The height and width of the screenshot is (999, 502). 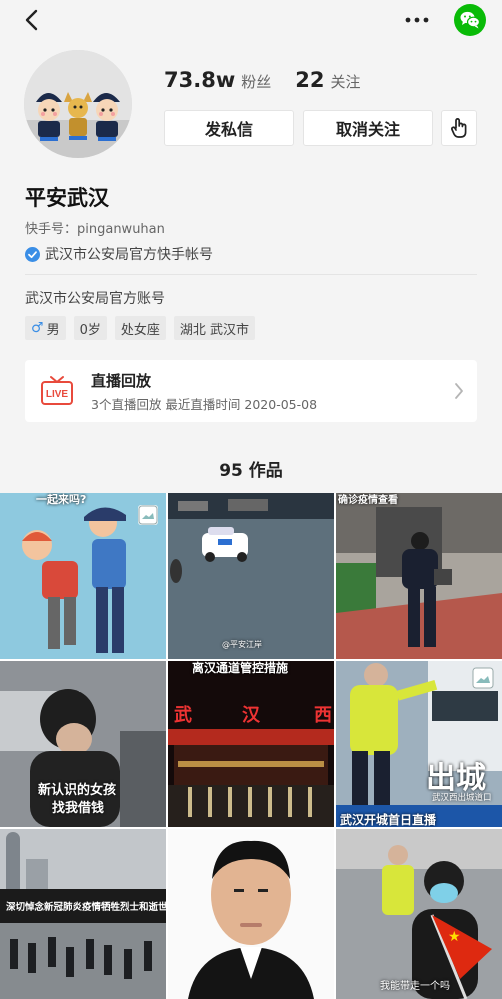 I want to click on thumb-8-image, so click(x=251, y=914).